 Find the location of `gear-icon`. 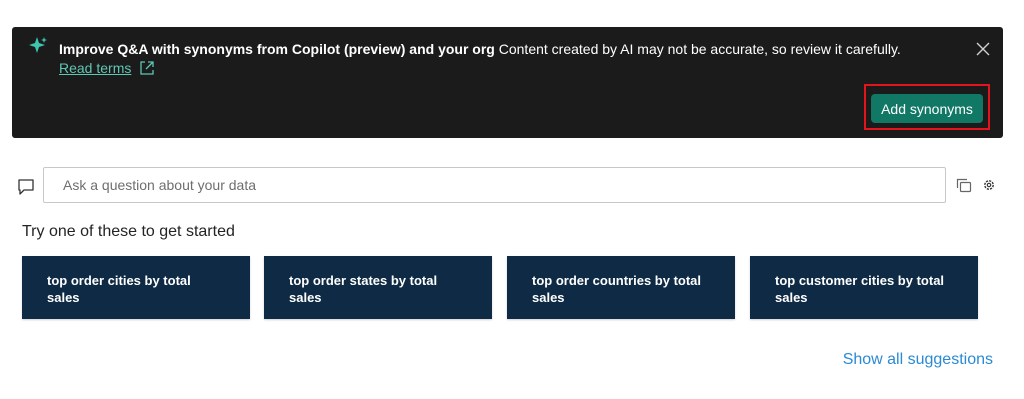

gear-icon is located at coordinates (989, 185).